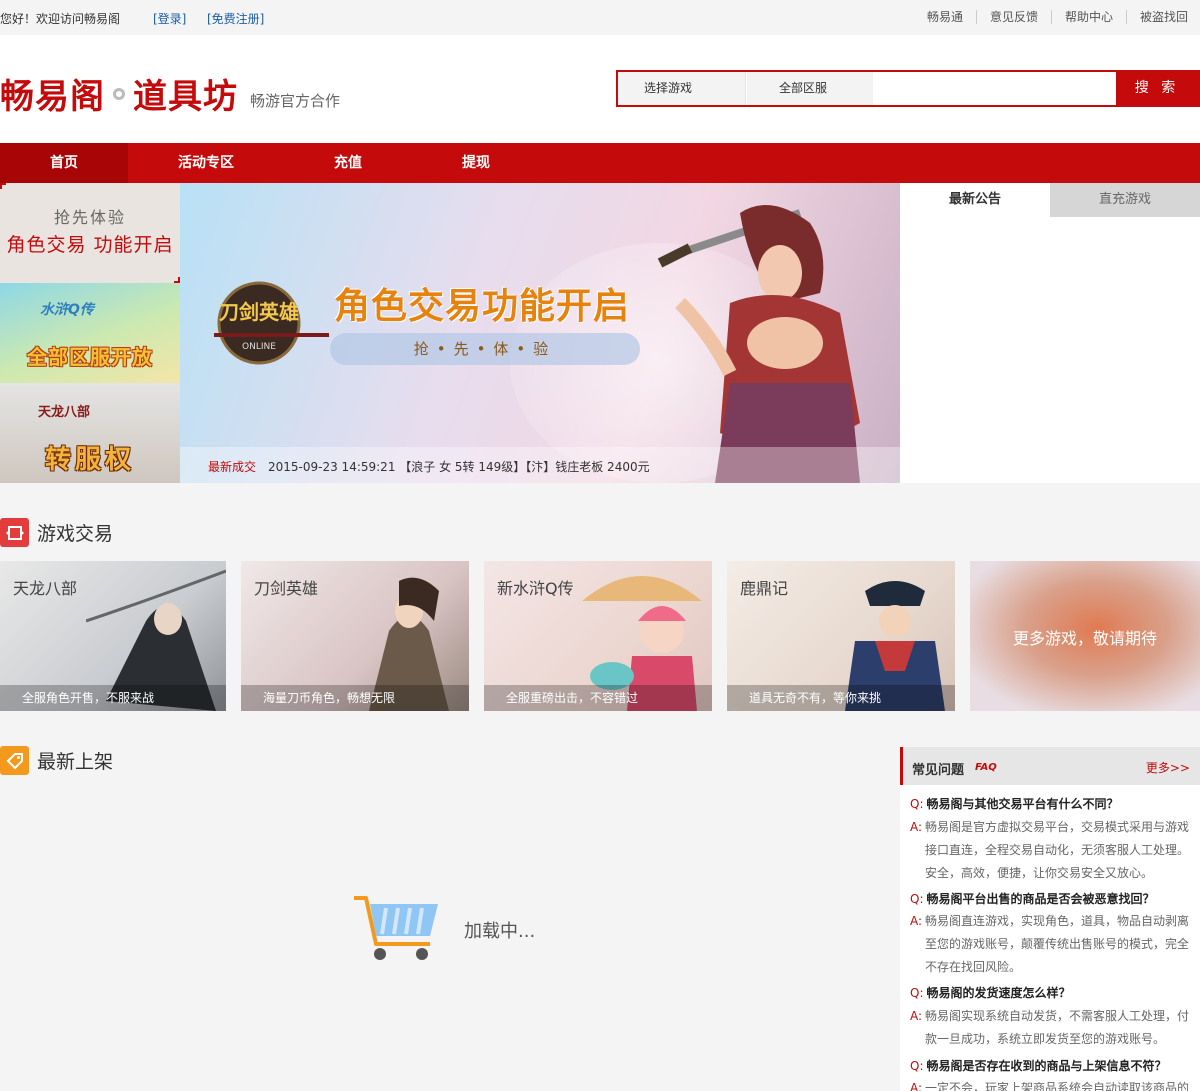  Describe the element at coordinates (113, 698) in the screenshot. I see `game-card-caption: 全服角色开售，不服来战` at that location.